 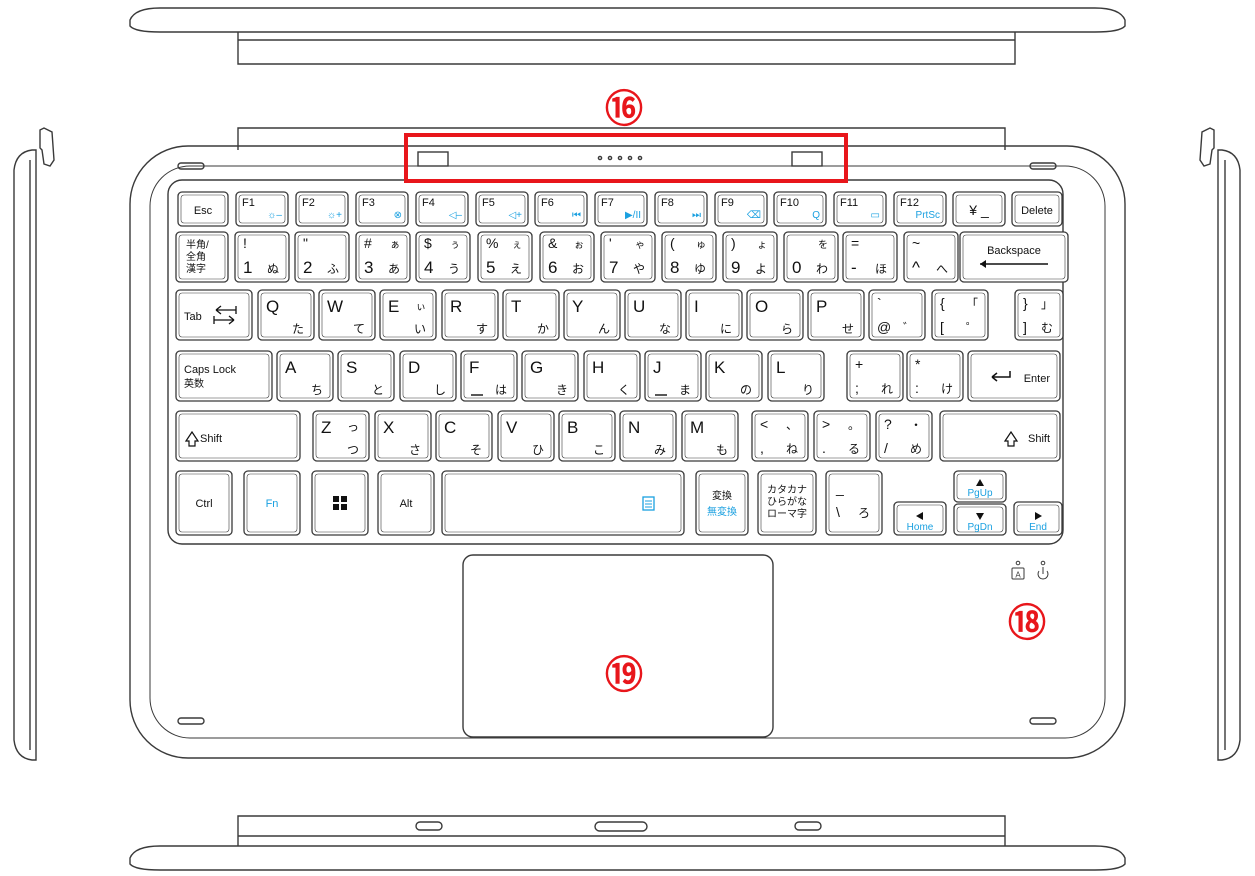 What do you see at coordinates (394, 269) in the screenshot?
I see `key-kana: あ` at bounding box center [394, 269].